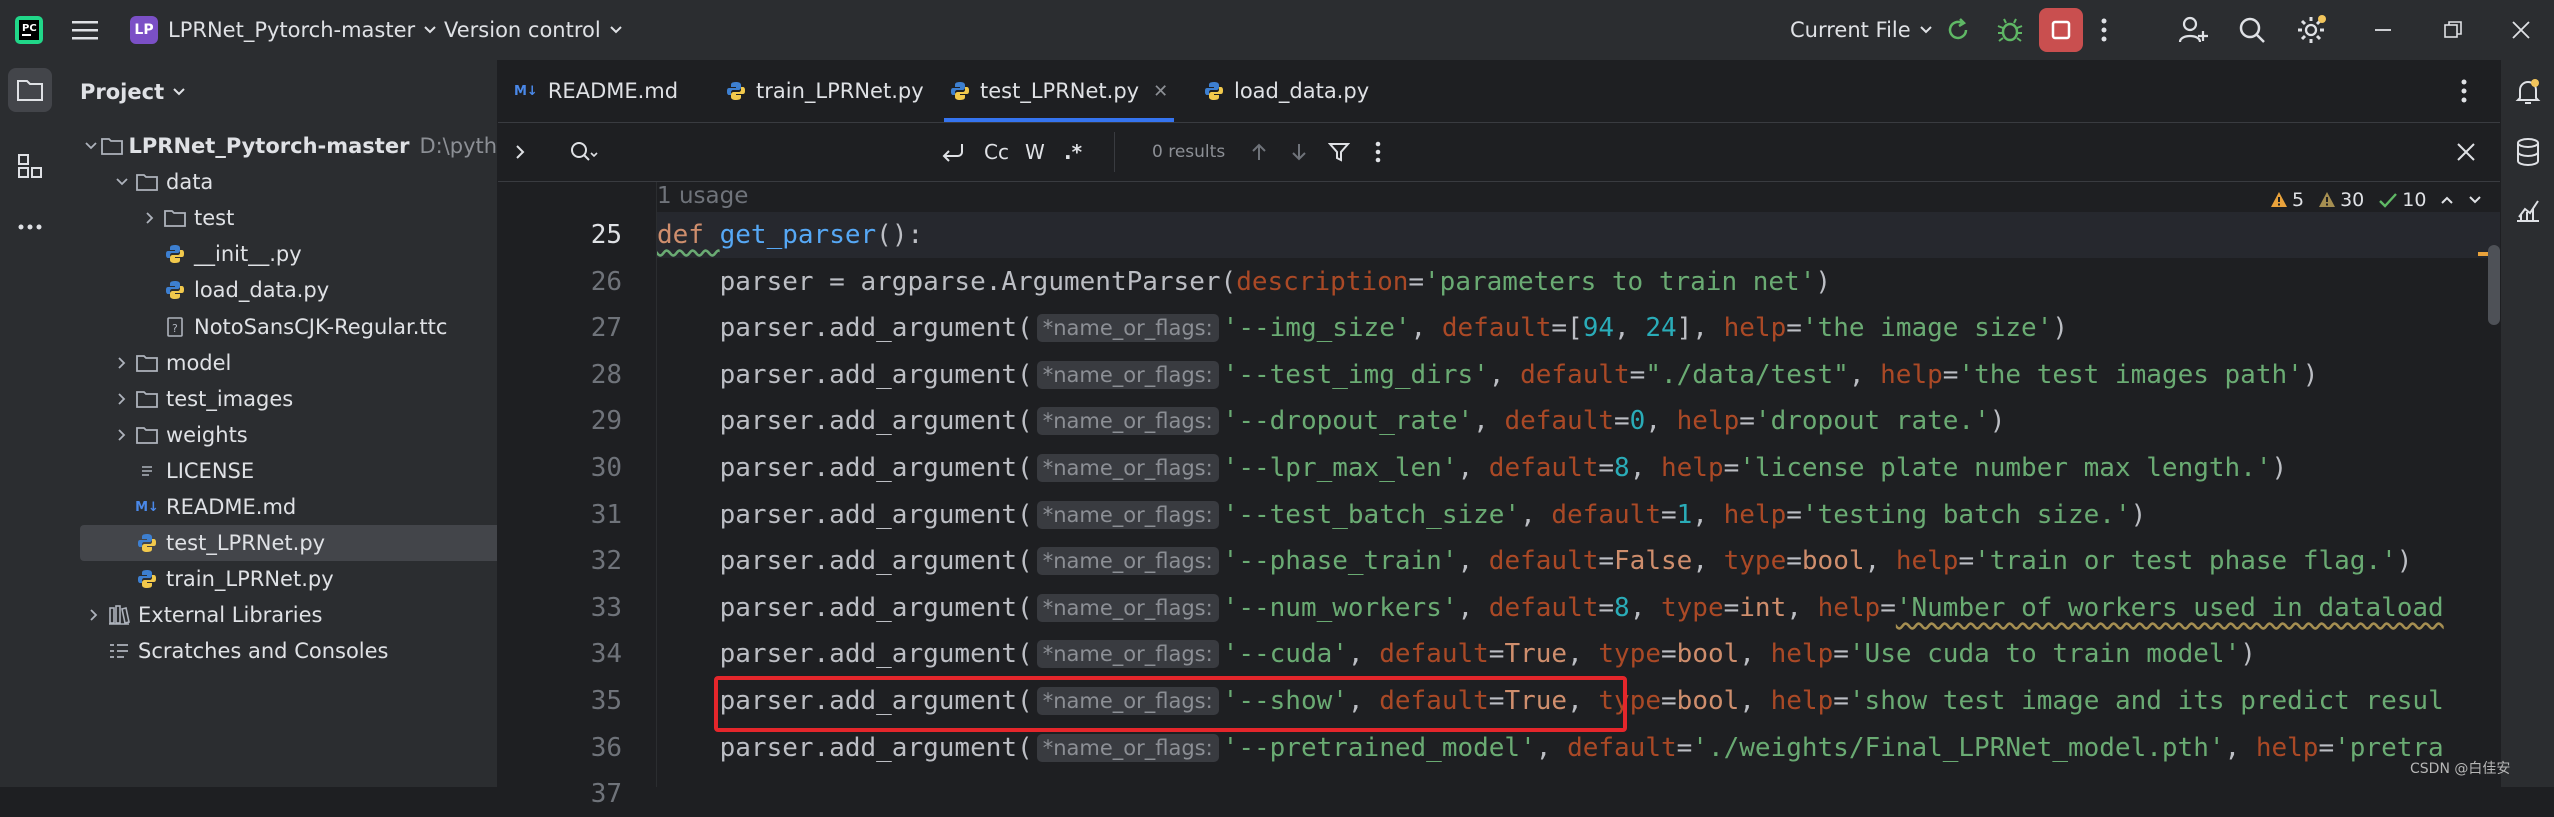 This screenshot has height=817, width=2554. Describe the element at coordinates (2528, 152) in the screenshot. I see `database-button` at that location.